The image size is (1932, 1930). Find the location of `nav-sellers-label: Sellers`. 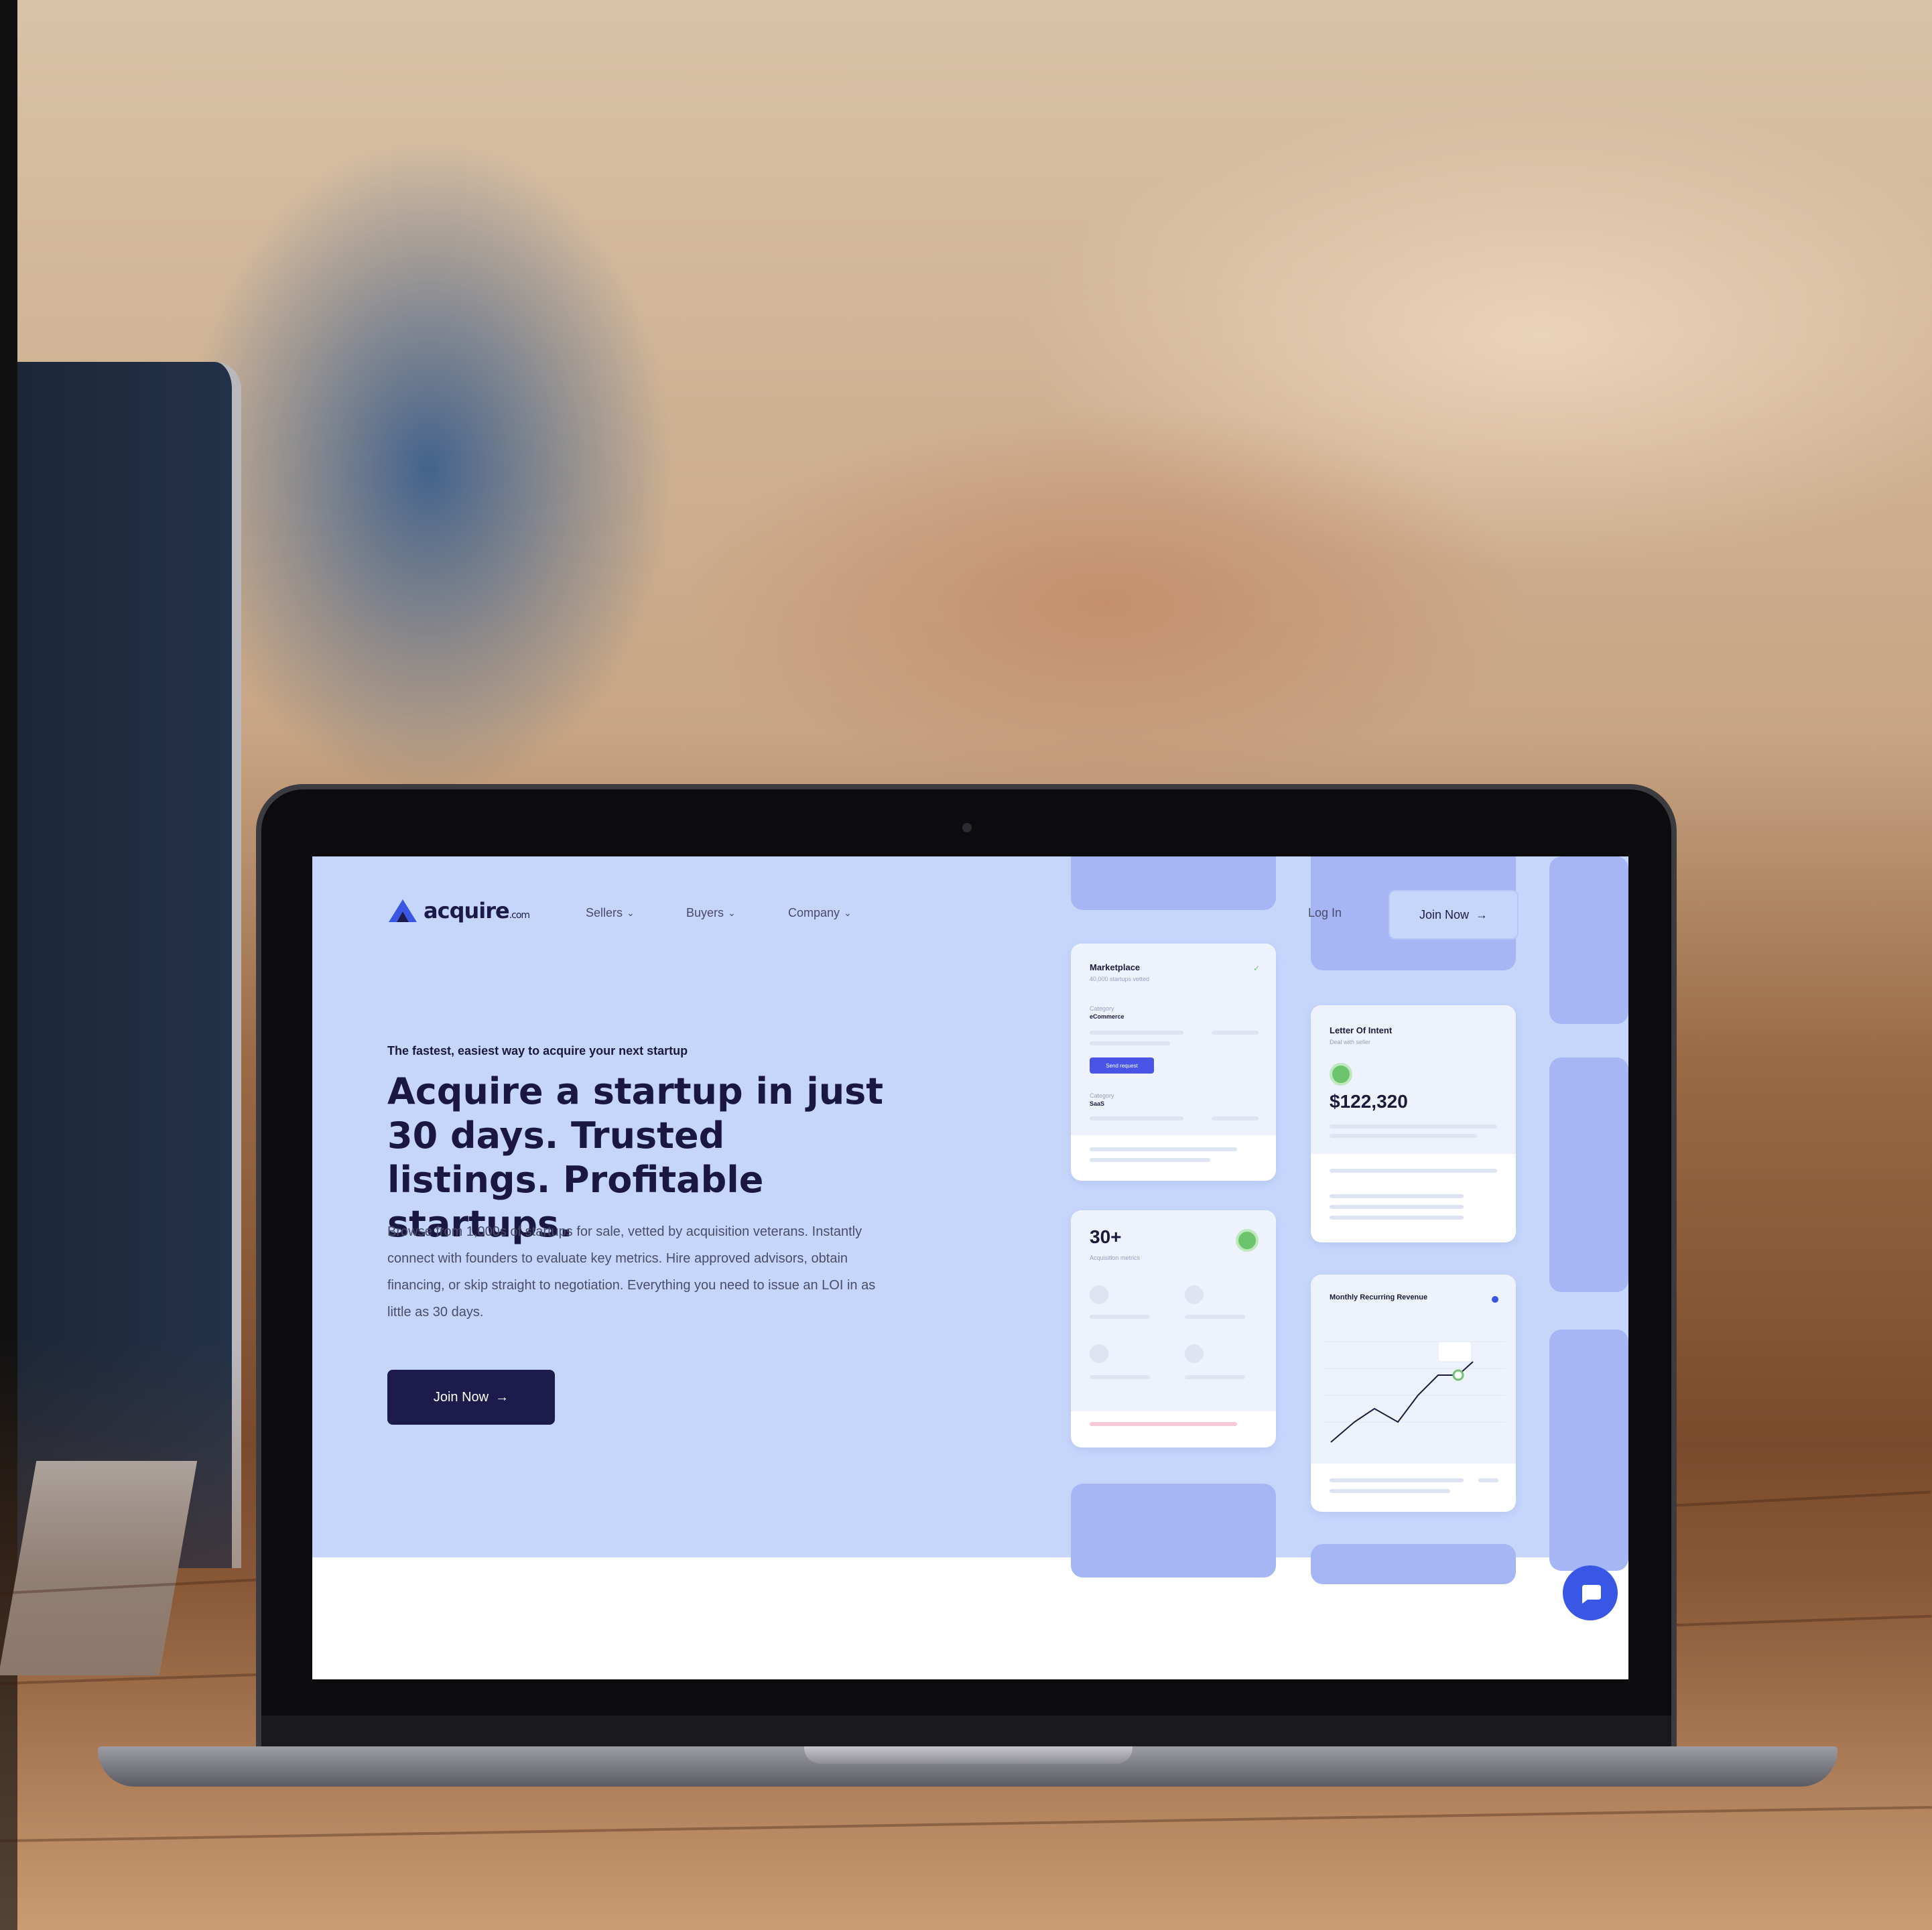

nav-sellers-label: Sellers is located at coordinates (604, 912).